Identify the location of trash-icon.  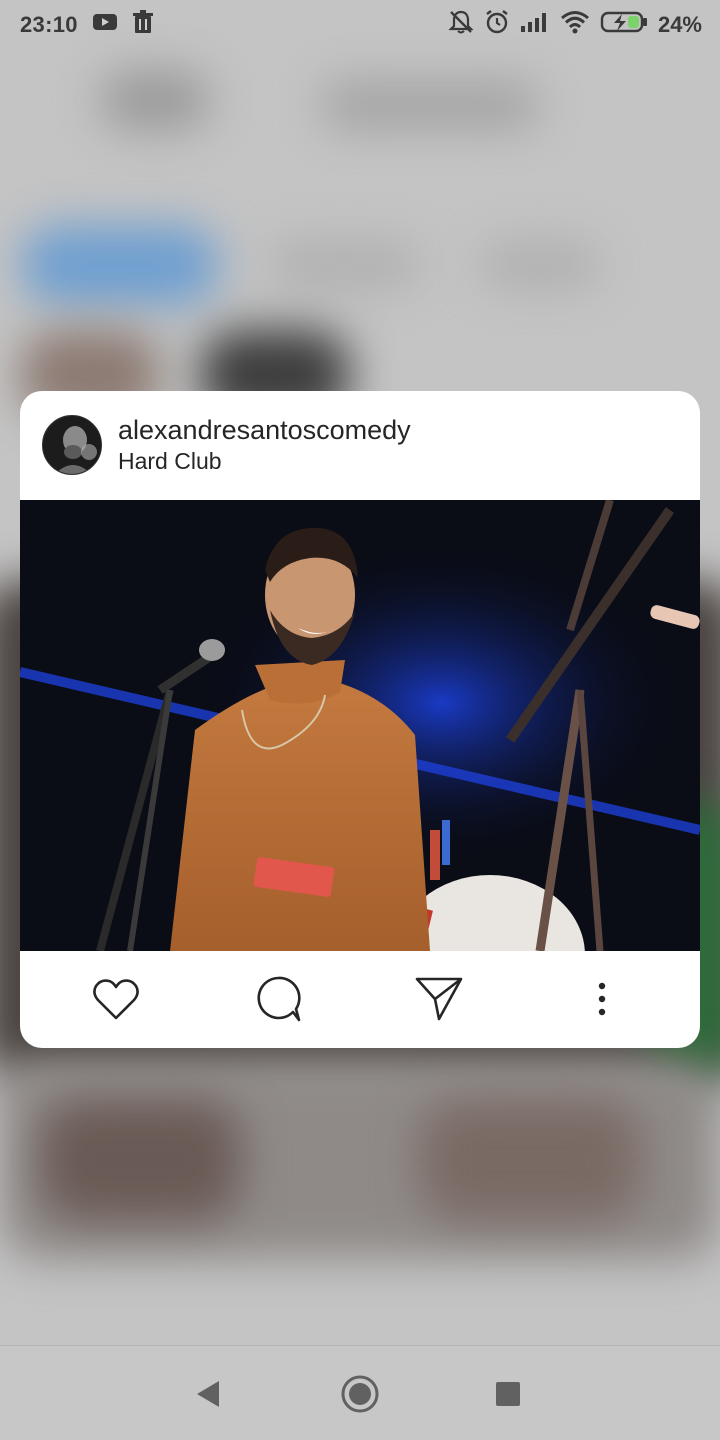
(143, 25).